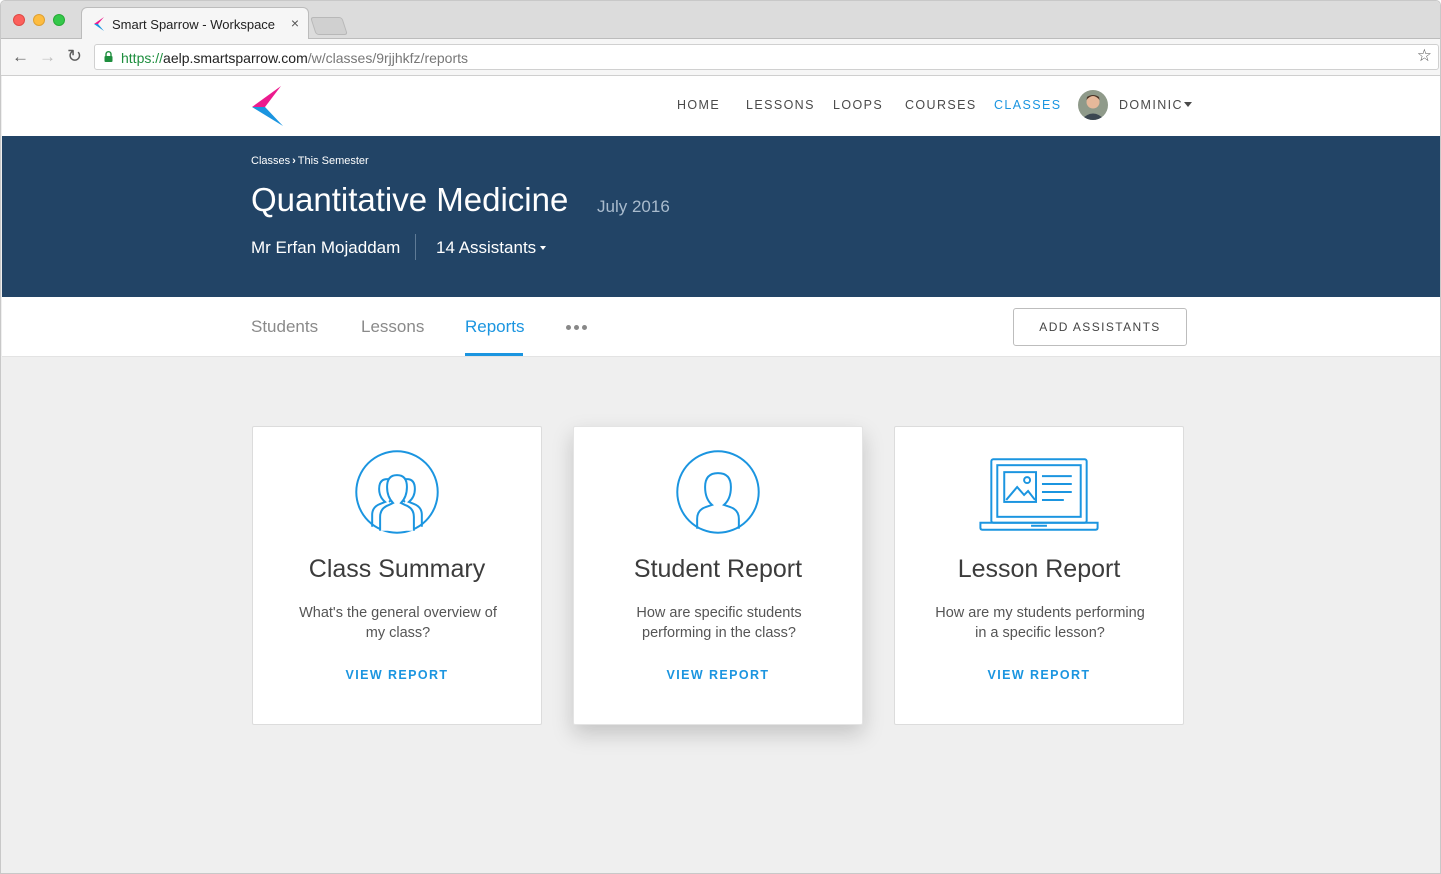  I want to click on teacher-name: Mr Erfan Mojaddam, so click(326, 247).